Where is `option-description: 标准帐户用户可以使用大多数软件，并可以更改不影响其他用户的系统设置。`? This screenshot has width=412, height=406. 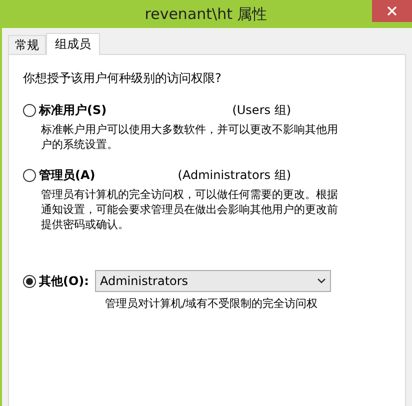
option-description: 标准帐户用户可以使用大多数软件，并可以更改不影响其他用户的系统设置。 is located at coordinates (190, 137).